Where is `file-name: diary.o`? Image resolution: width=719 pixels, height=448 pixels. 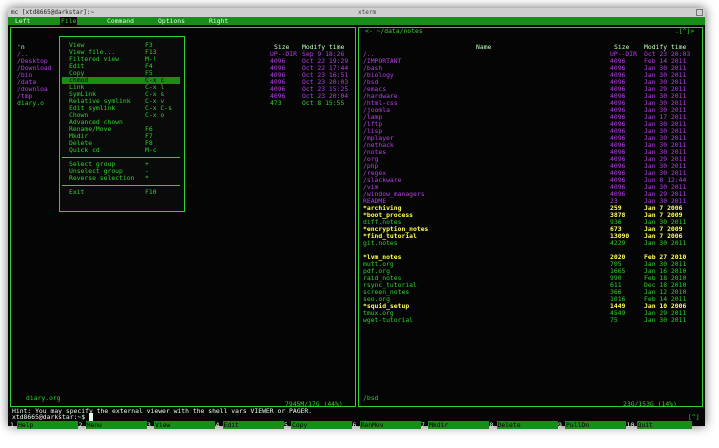
file-name: diary.o is located at coordinates (30, 103).